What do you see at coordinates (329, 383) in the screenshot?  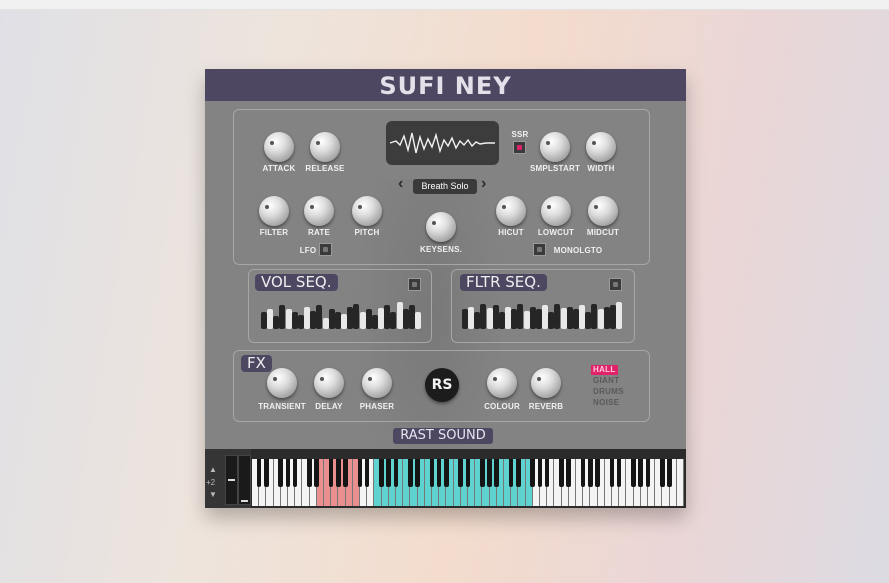 I see `delay-knob` at bounding box center [329, 383].